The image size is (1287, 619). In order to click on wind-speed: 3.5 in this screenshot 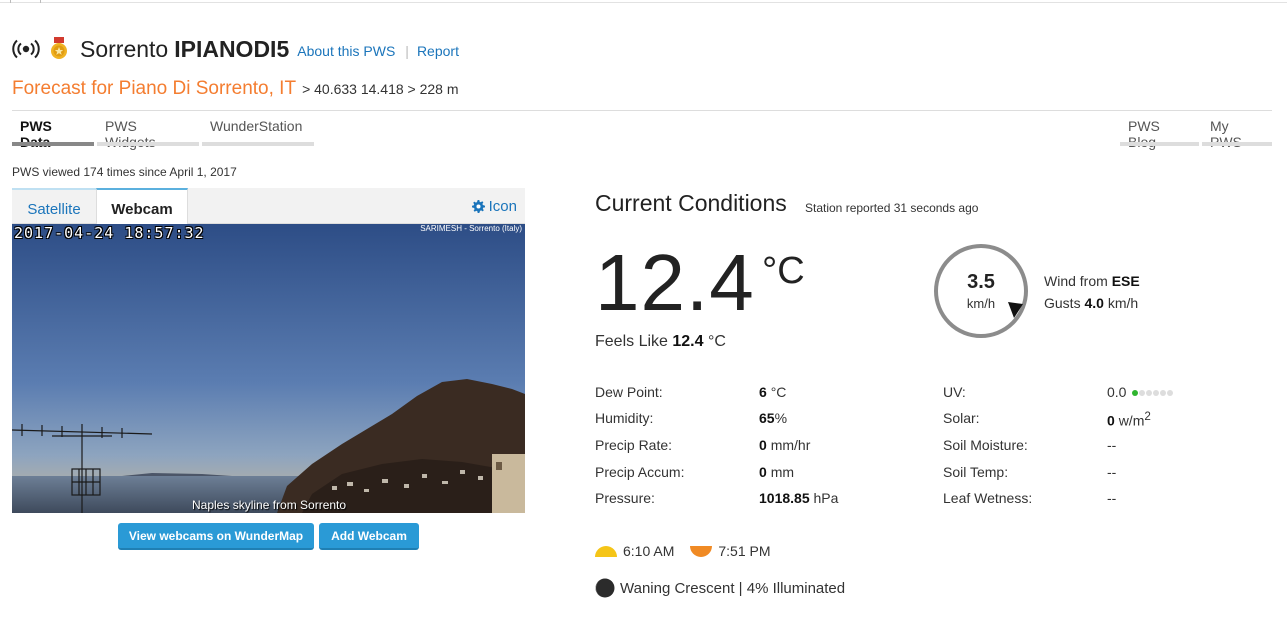, I will do `click(981, 282)`.